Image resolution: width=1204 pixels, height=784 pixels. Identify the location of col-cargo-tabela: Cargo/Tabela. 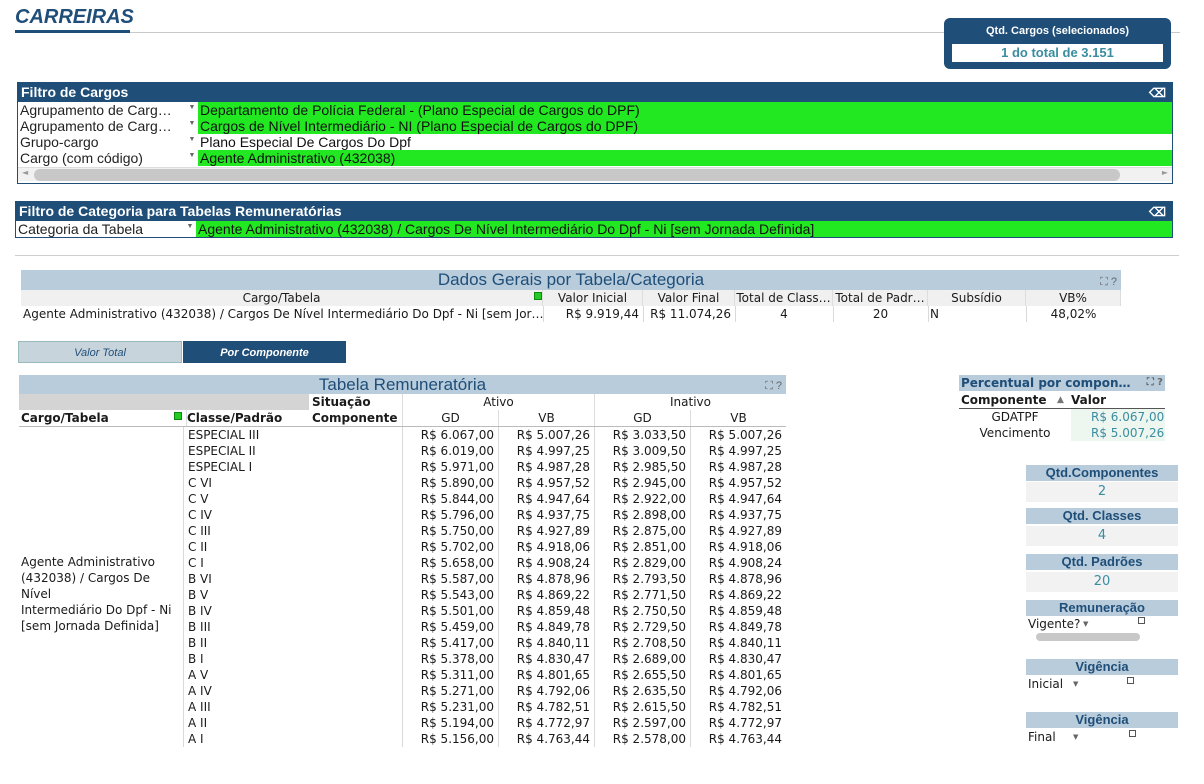
(282, 298).